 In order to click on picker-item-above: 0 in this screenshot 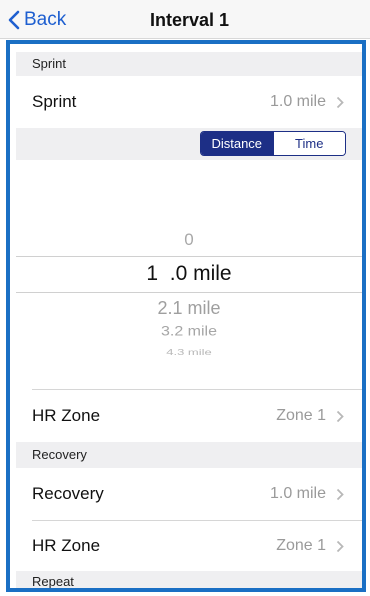, I will do `click(189, 240)`.